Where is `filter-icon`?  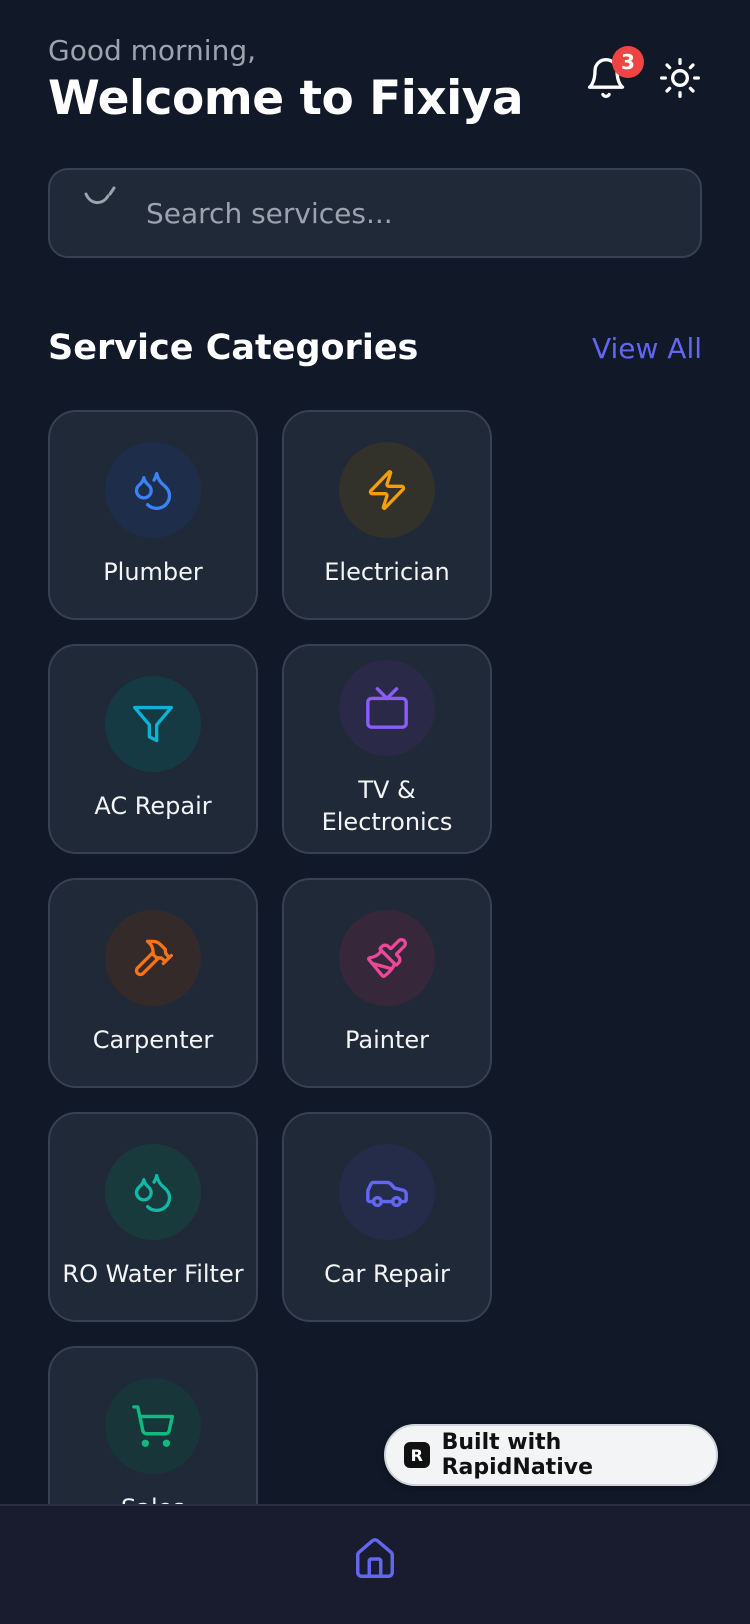 filter-icon is located at coordinates (153, 724).